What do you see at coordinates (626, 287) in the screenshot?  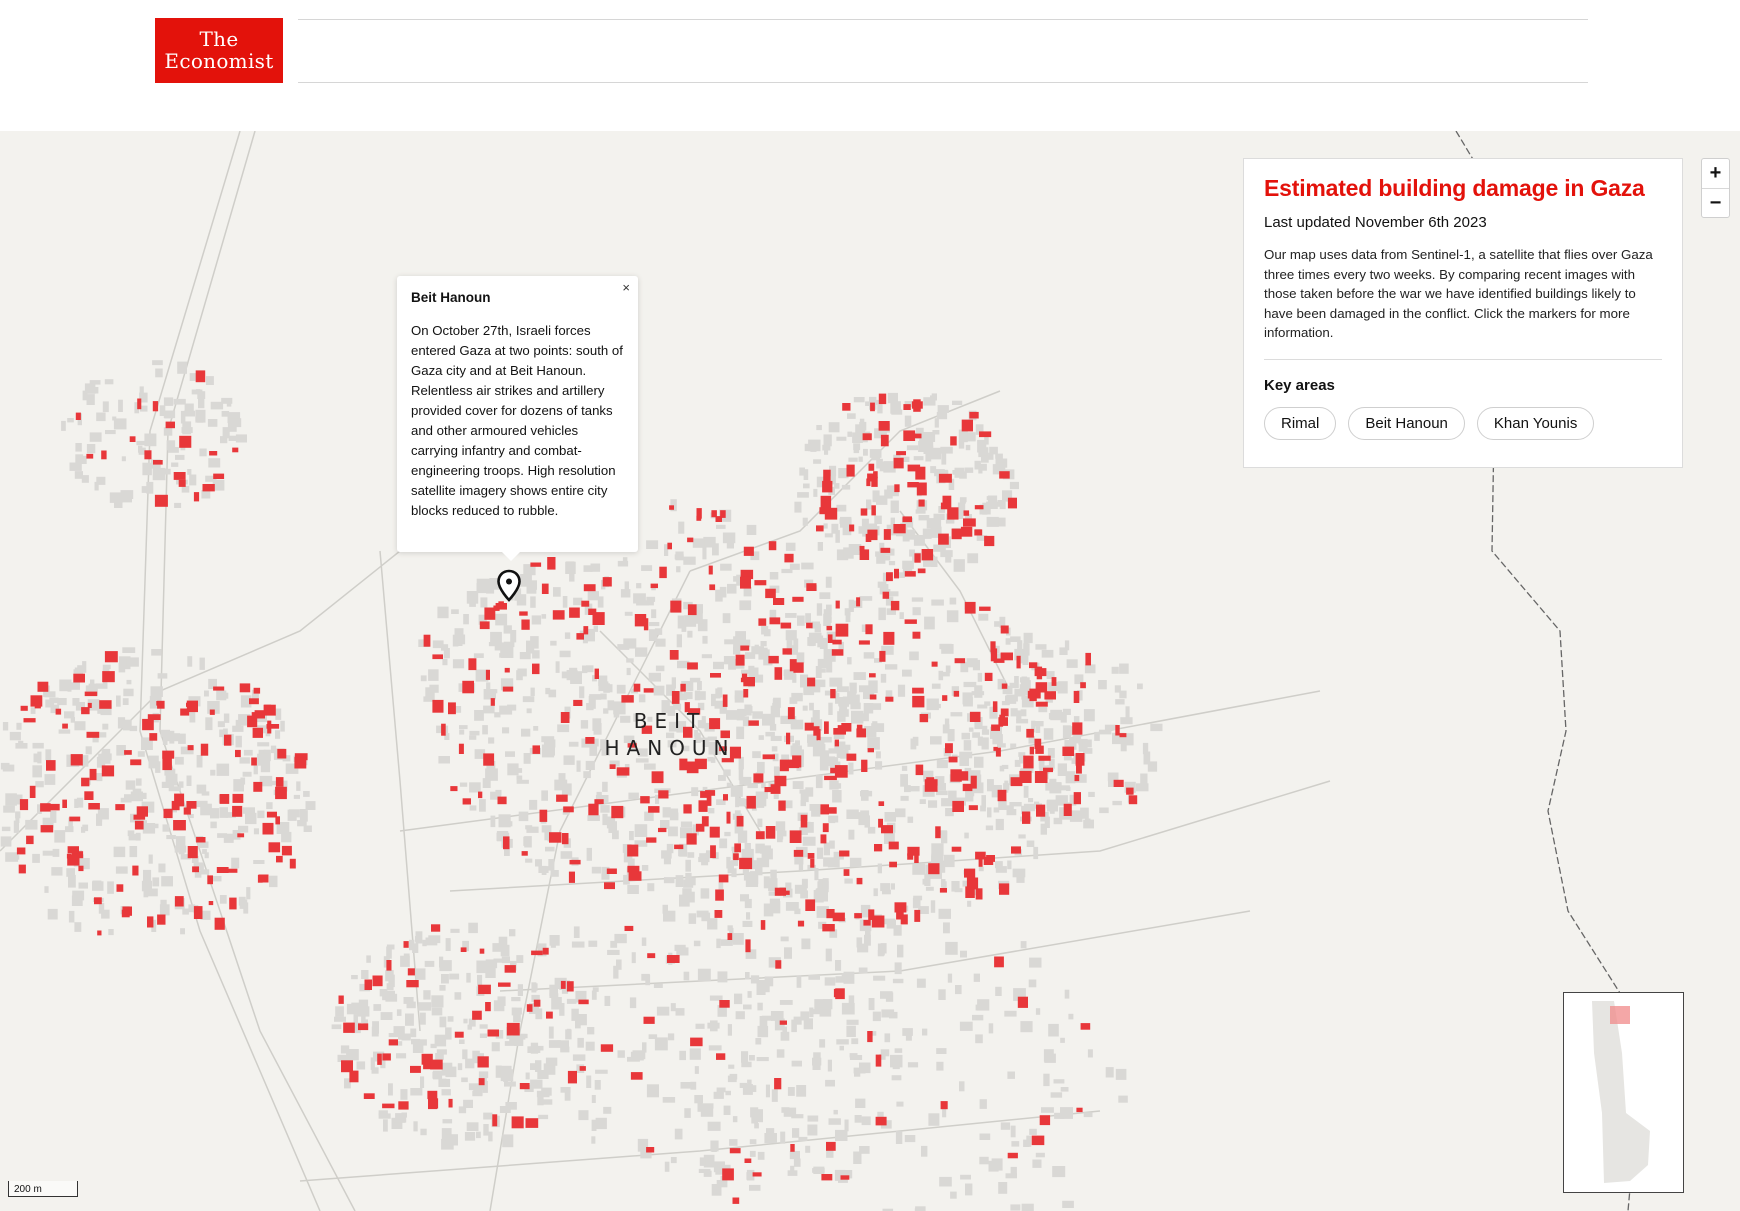 I see `close-icon: ×` at bounding box center [626, 287].